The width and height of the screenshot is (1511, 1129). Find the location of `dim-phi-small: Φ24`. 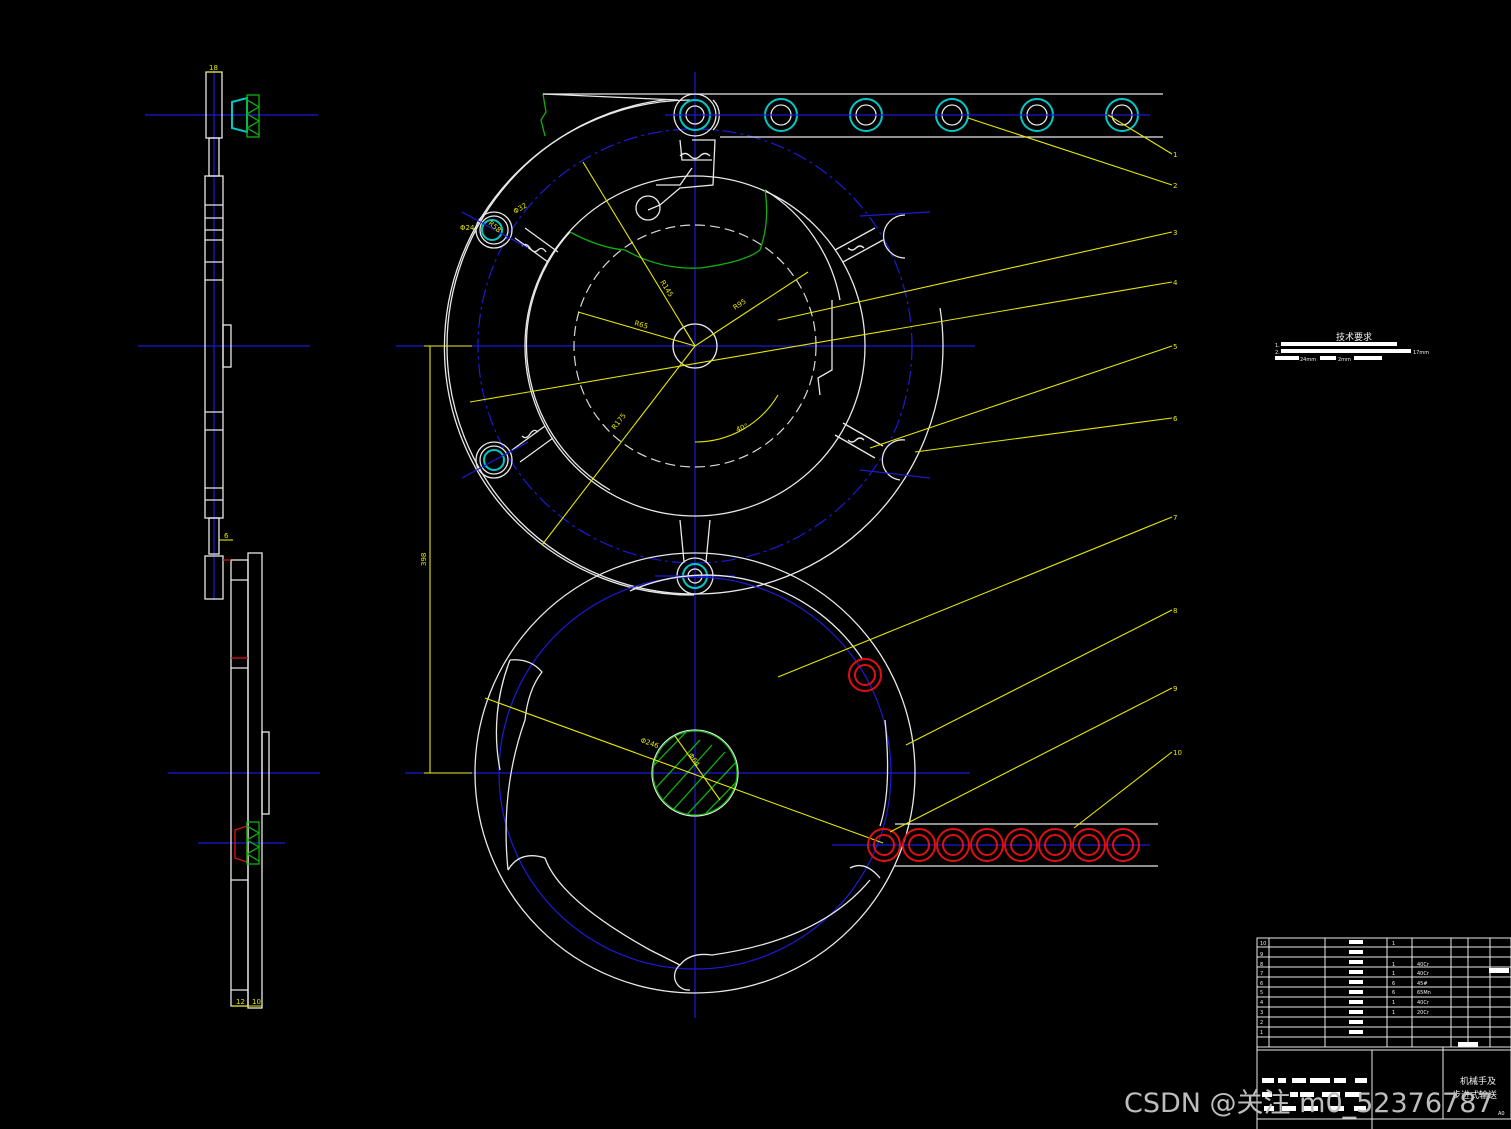

dim-phi-small: Φ24 is located at coordinates (467, 228).